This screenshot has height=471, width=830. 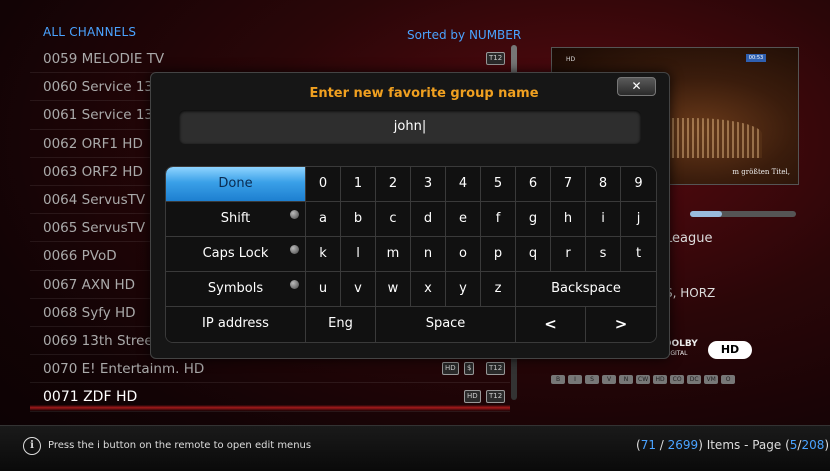 I want to click on key-q: q, so click(x=533, y=254).